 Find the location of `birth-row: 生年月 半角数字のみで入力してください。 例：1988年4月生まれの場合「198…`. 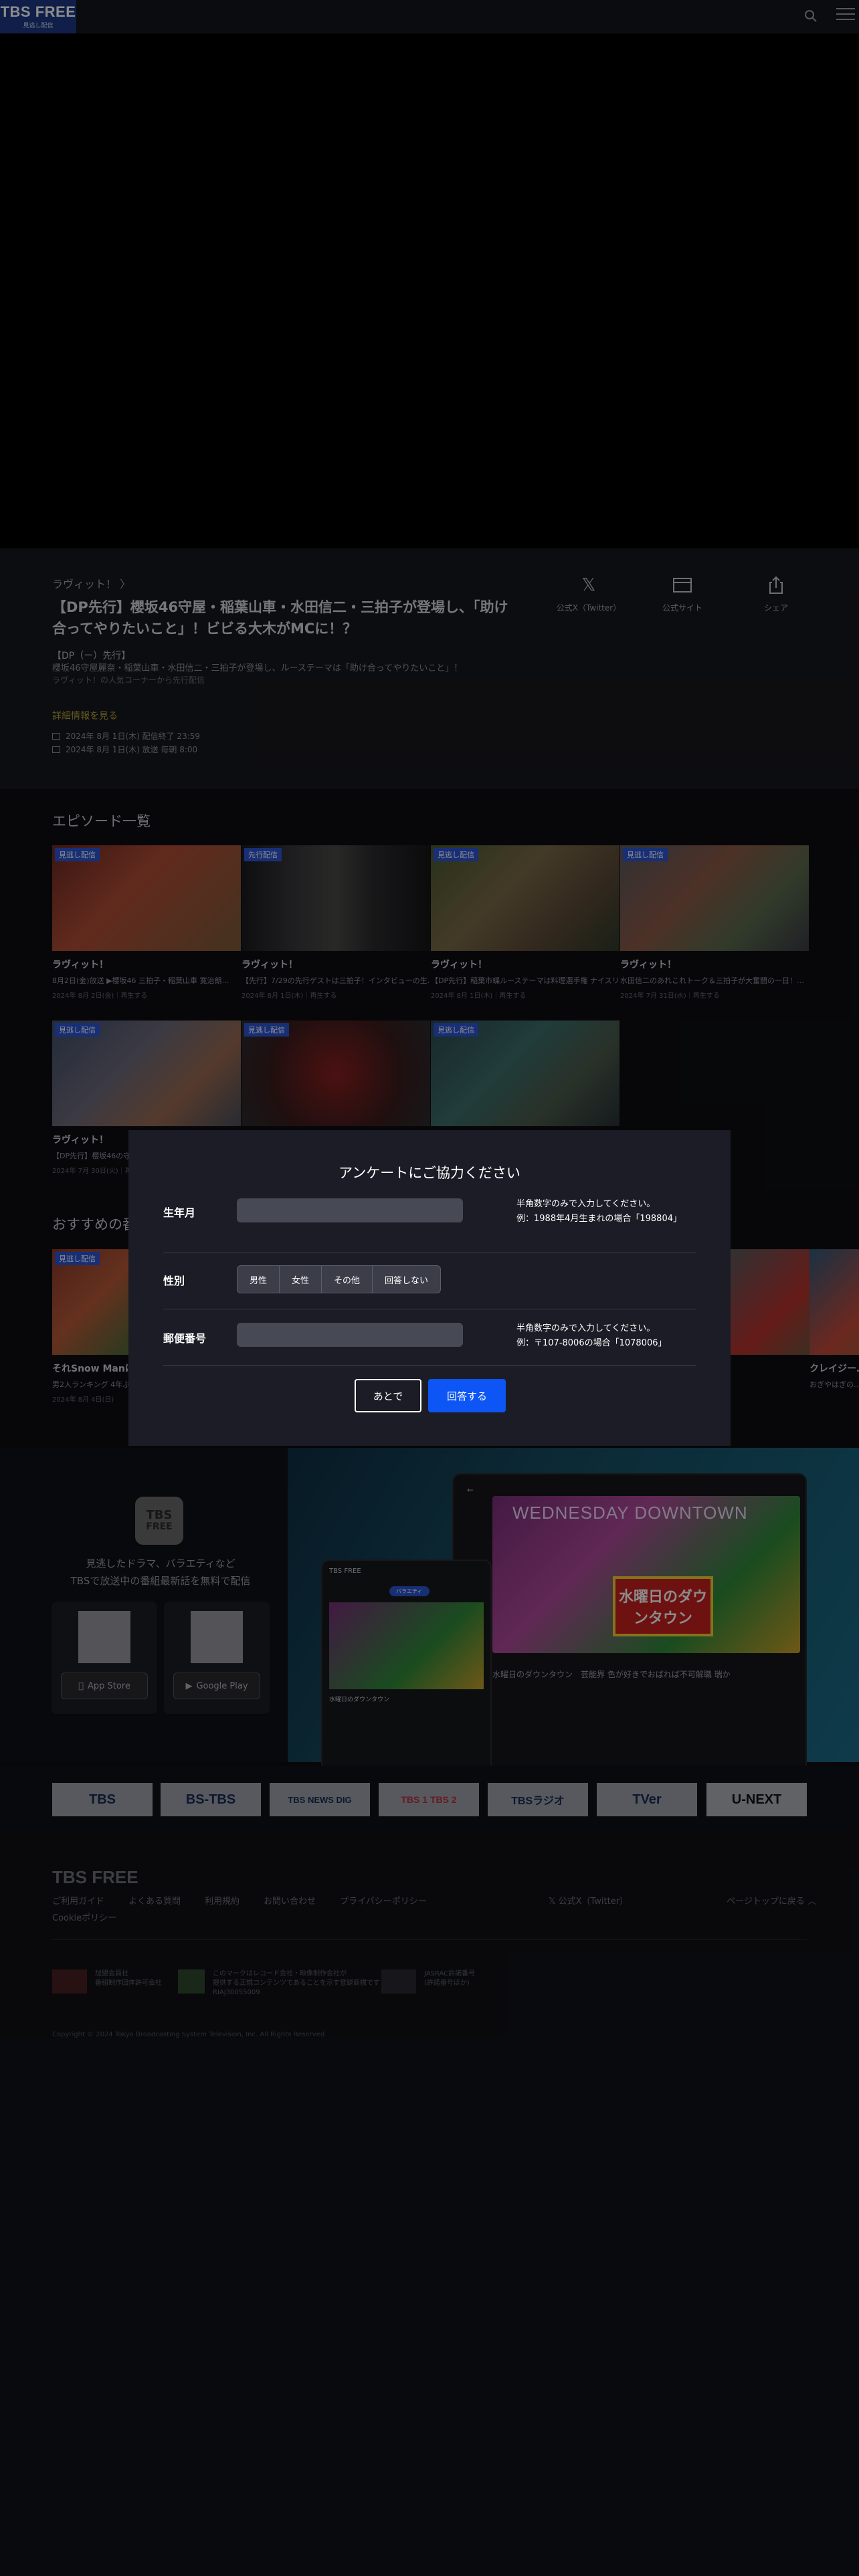

birth-row: 生年月 半角数字のみで入力してください。 例：1988年4月生まれの場合「198… is located at coordinates (429, 1225).